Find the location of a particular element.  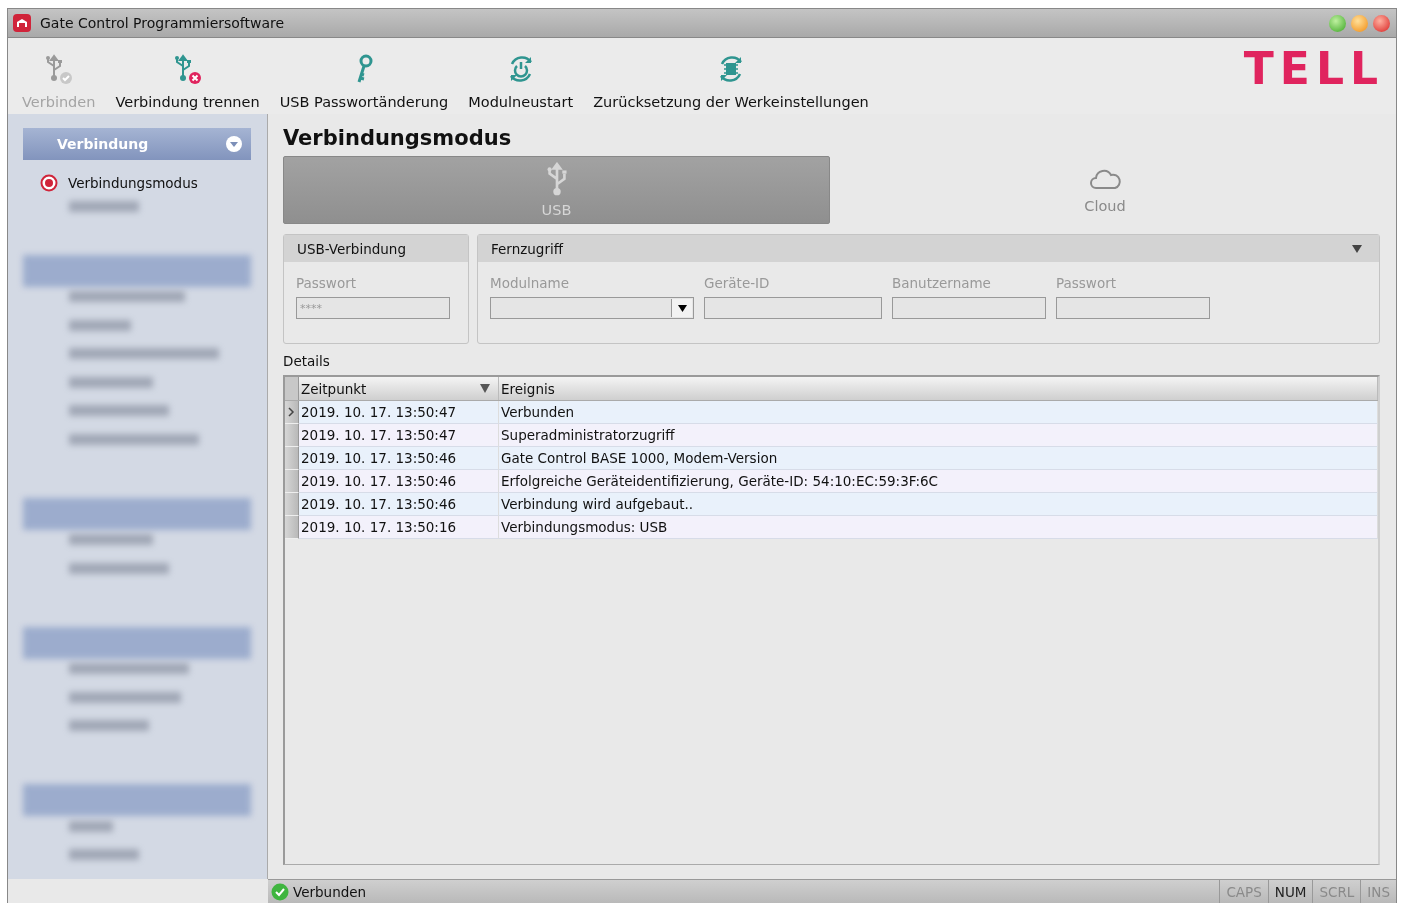

toolbar-button: USB Passwortänderung is located at coordinates (364, 81).